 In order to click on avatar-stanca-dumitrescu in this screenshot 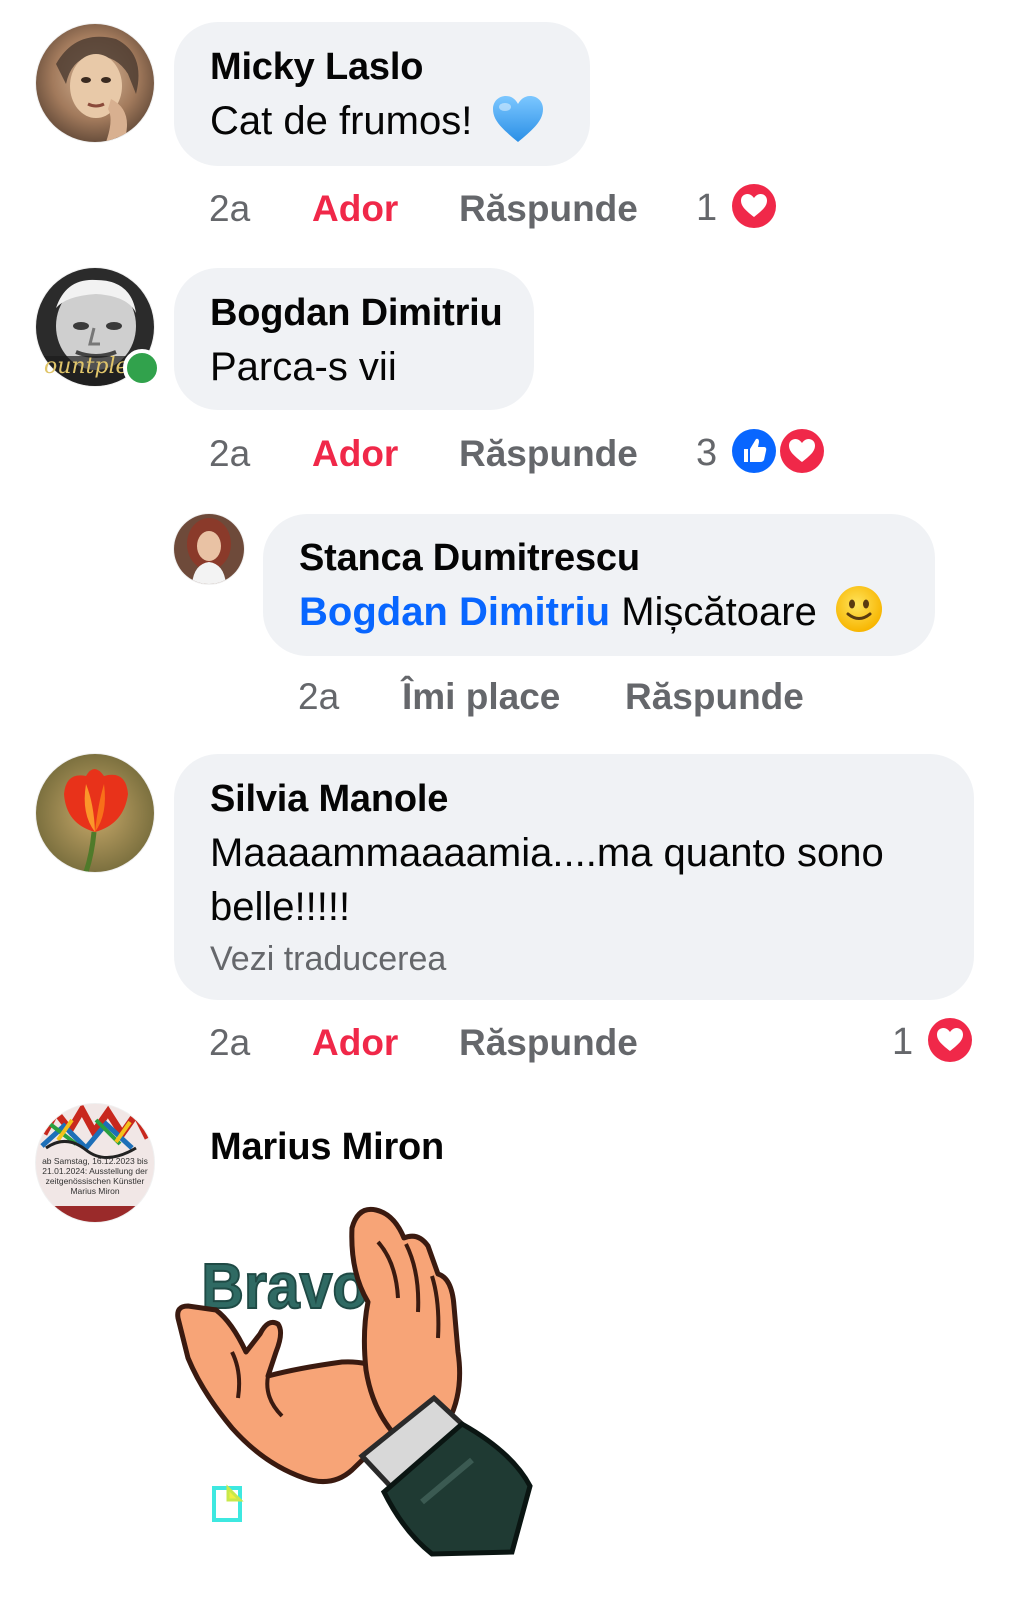, I will do `click(209, 549)`.